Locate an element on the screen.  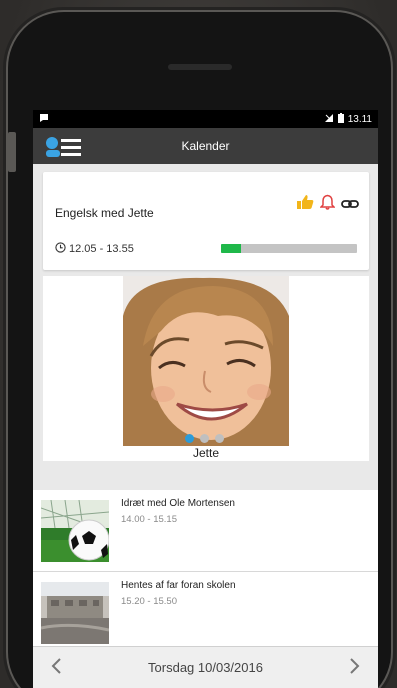
thumbs-up-icon is located at coordinates (305, 204).